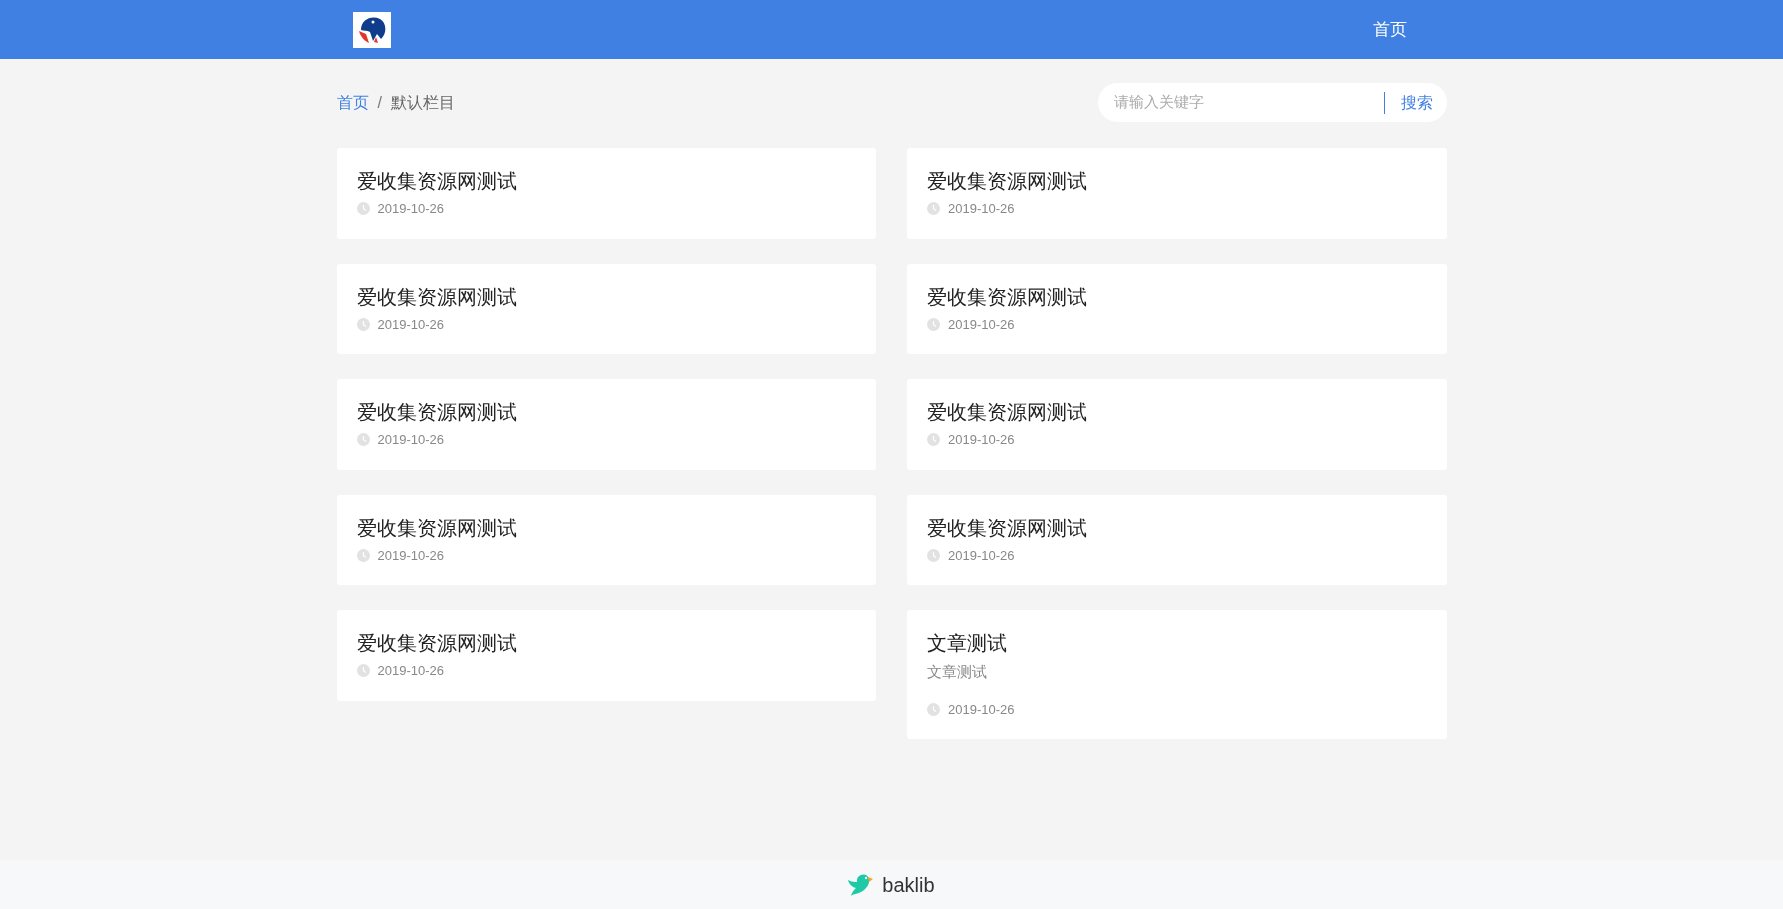 Image resolution: width=1783 pixels, height=909 pixels. Describe the element at coordinates (1389, 29) in the screenshot. I see `nav-link: 首页` at that location.